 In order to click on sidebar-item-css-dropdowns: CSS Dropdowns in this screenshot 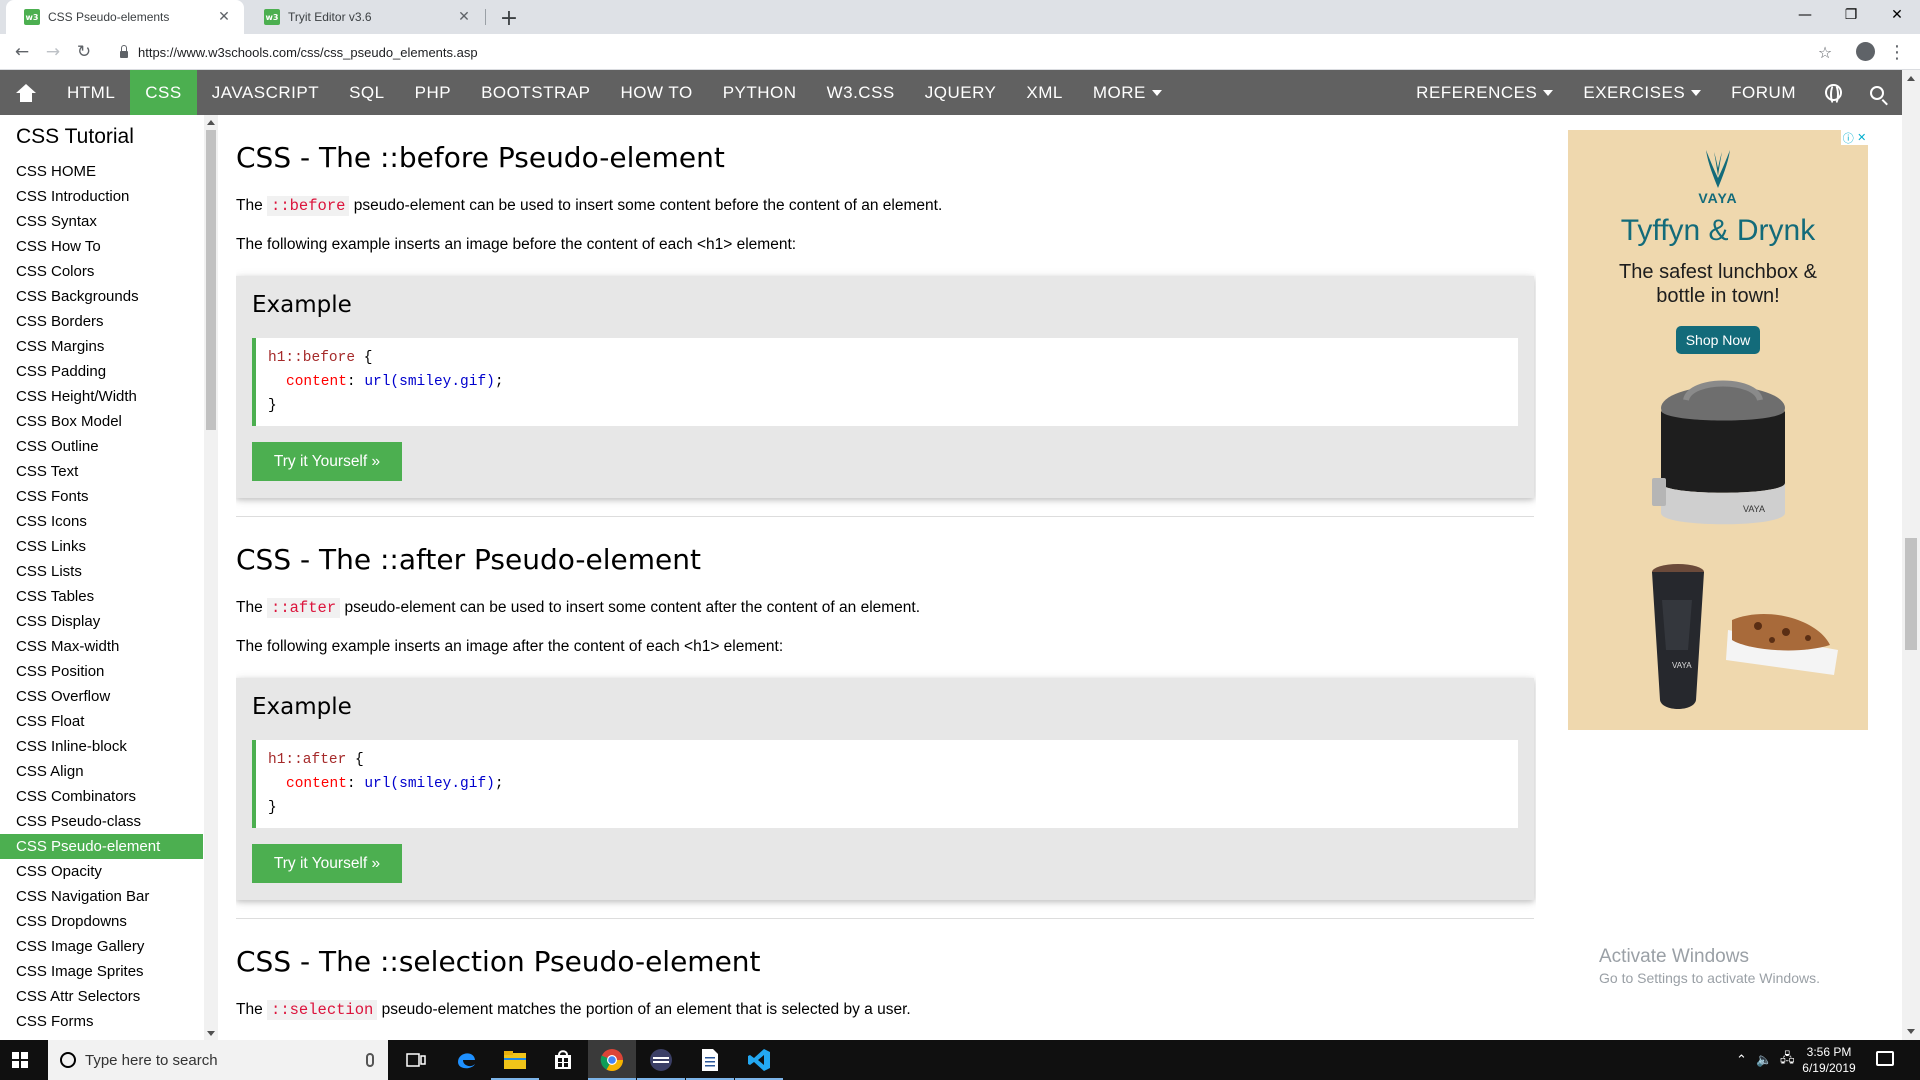, I will do `click(101, 921)`.